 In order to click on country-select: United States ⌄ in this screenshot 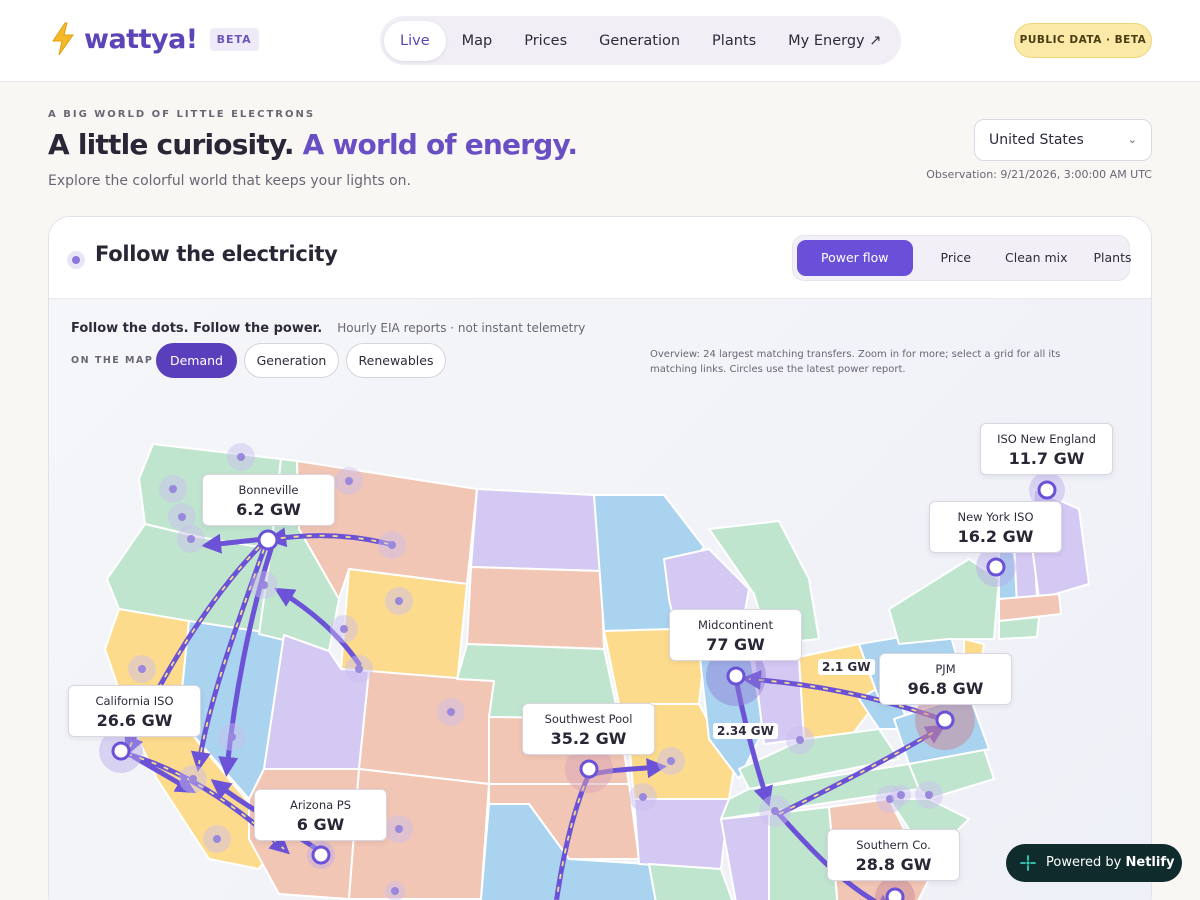, I will do `click(1063, 140)`.